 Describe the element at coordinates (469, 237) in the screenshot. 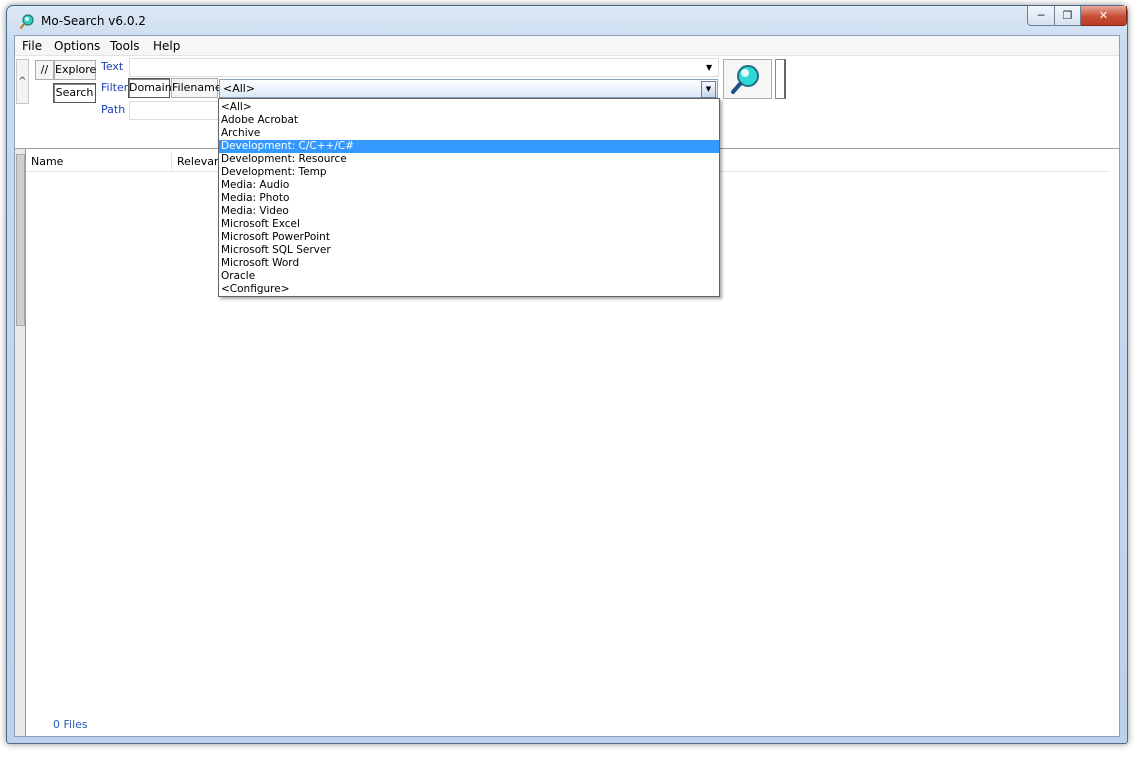

I see `dropdown-option: Microsoft PowerPoint` at that location.